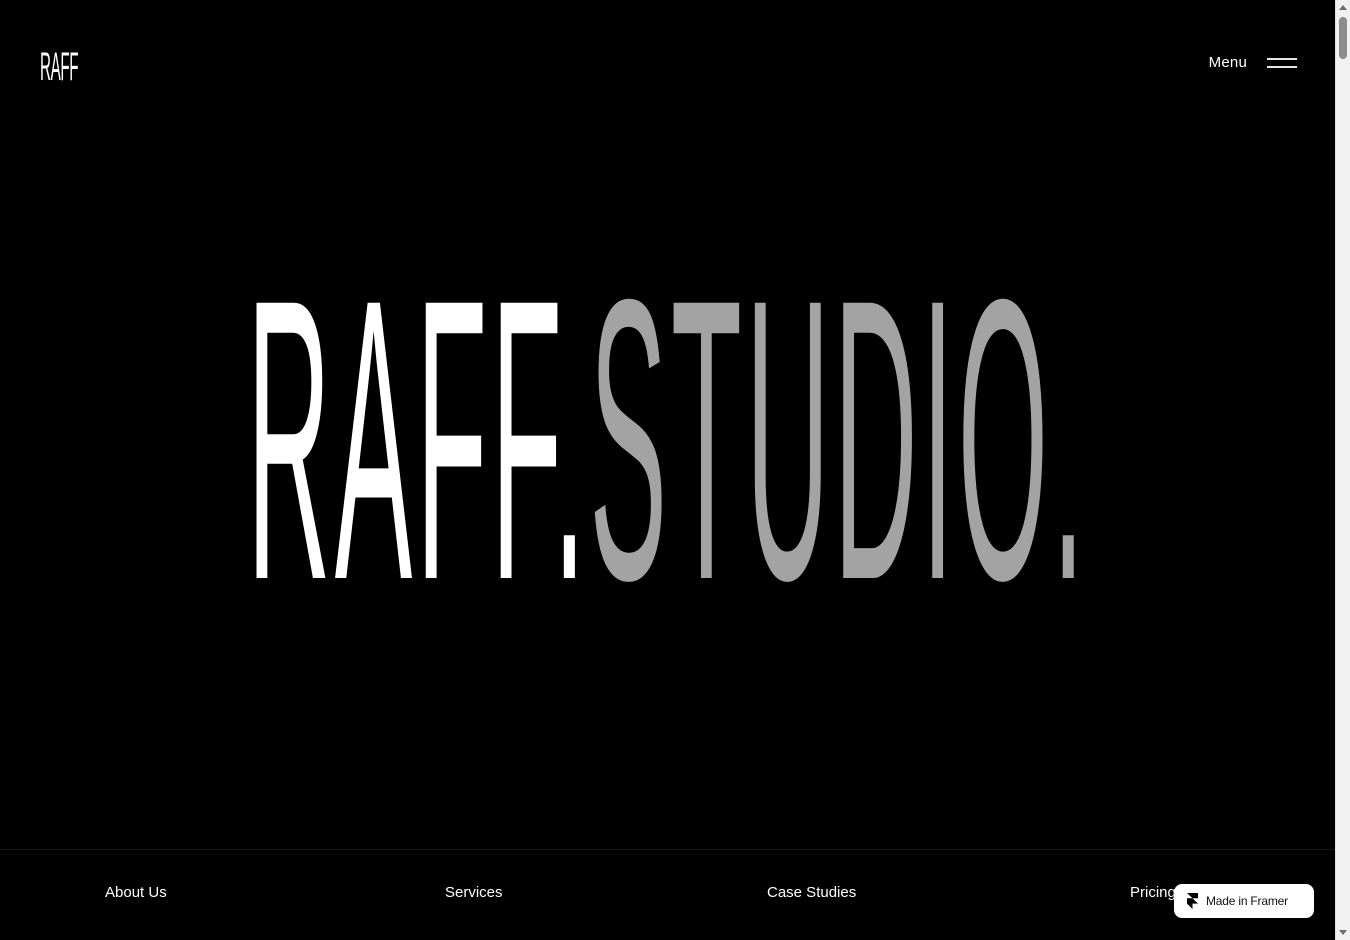 The height and width of the screenshot is (940, 1350). What do you see at coordinates (418, 439) in the screenshot?
I see `hero-title-part1: RAFF.` at bounding box center [418, 439].